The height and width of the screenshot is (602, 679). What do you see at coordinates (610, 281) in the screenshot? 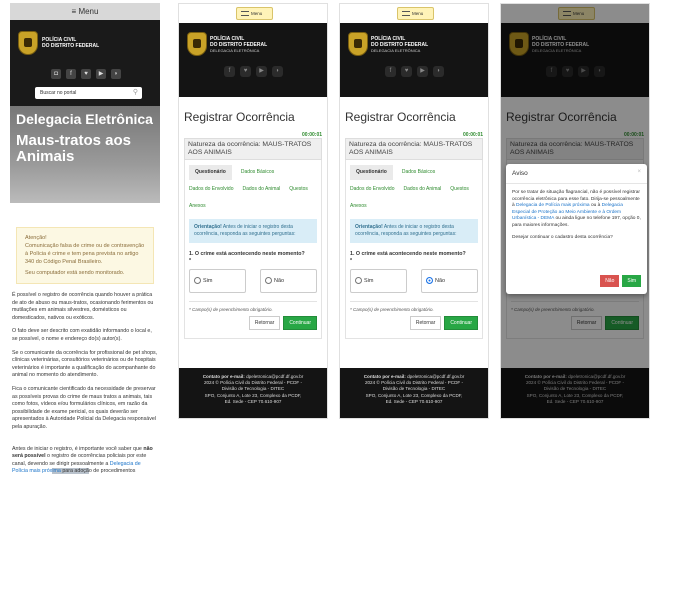
I see `modal-no-button: Não` at bounding box center [610, 281].